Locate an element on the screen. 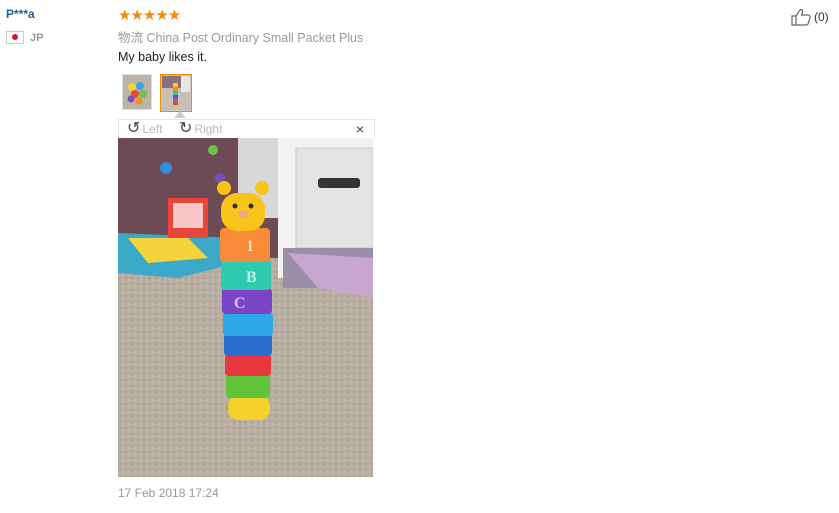 This screenshot has height=513, width=839. reviewer-country: JP is located at coordinates (24, 37).